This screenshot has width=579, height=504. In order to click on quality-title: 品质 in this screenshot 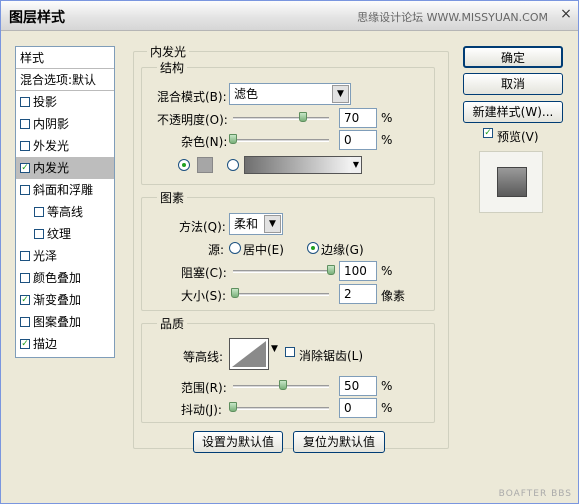, I will do `click(172, 323)`.